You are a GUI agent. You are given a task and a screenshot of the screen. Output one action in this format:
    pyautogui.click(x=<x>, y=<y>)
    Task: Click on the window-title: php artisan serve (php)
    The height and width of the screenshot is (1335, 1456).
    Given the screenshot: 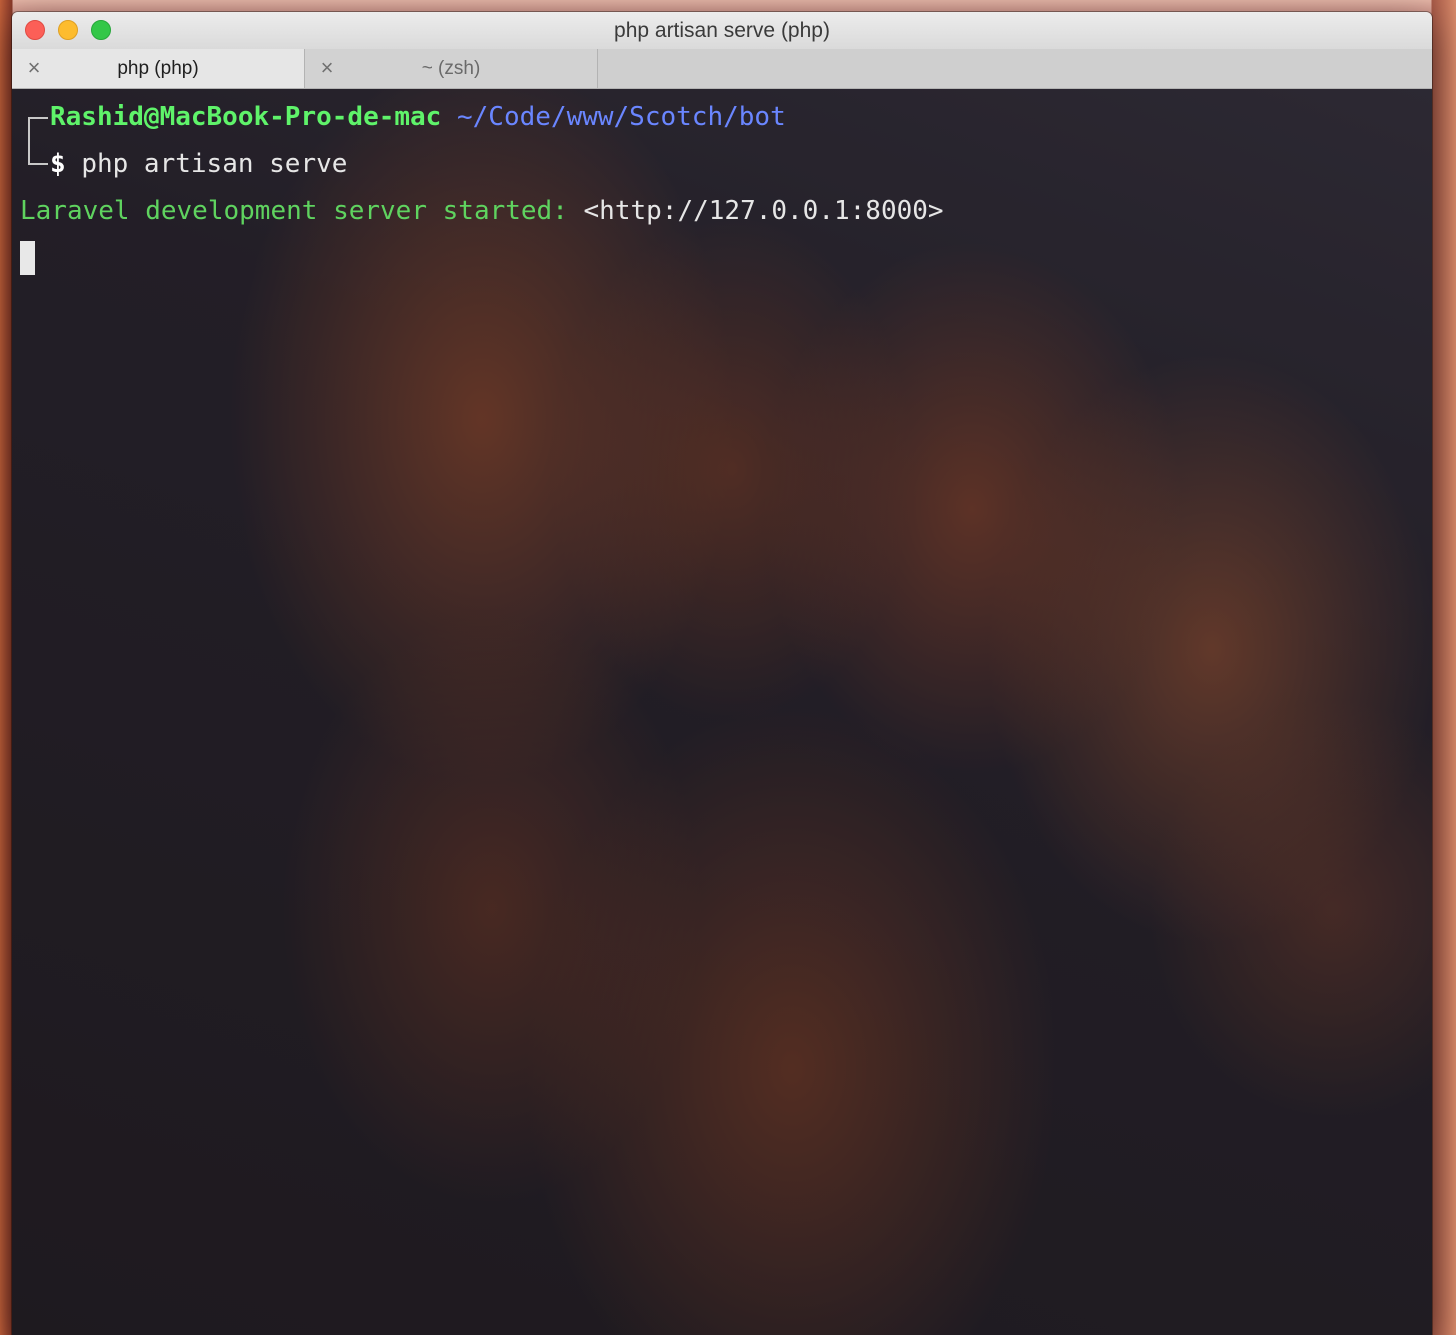 What is the action you would take?
    pyautogui.click(x=722, y=30)
    